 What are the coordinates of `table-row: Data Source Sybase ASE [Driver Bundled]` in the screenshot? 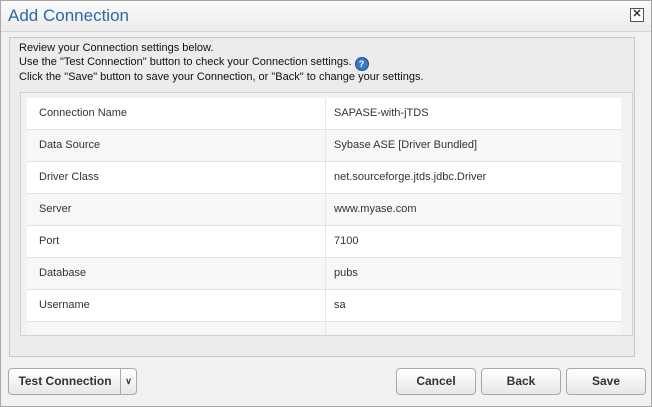 It's located at (324, 146).